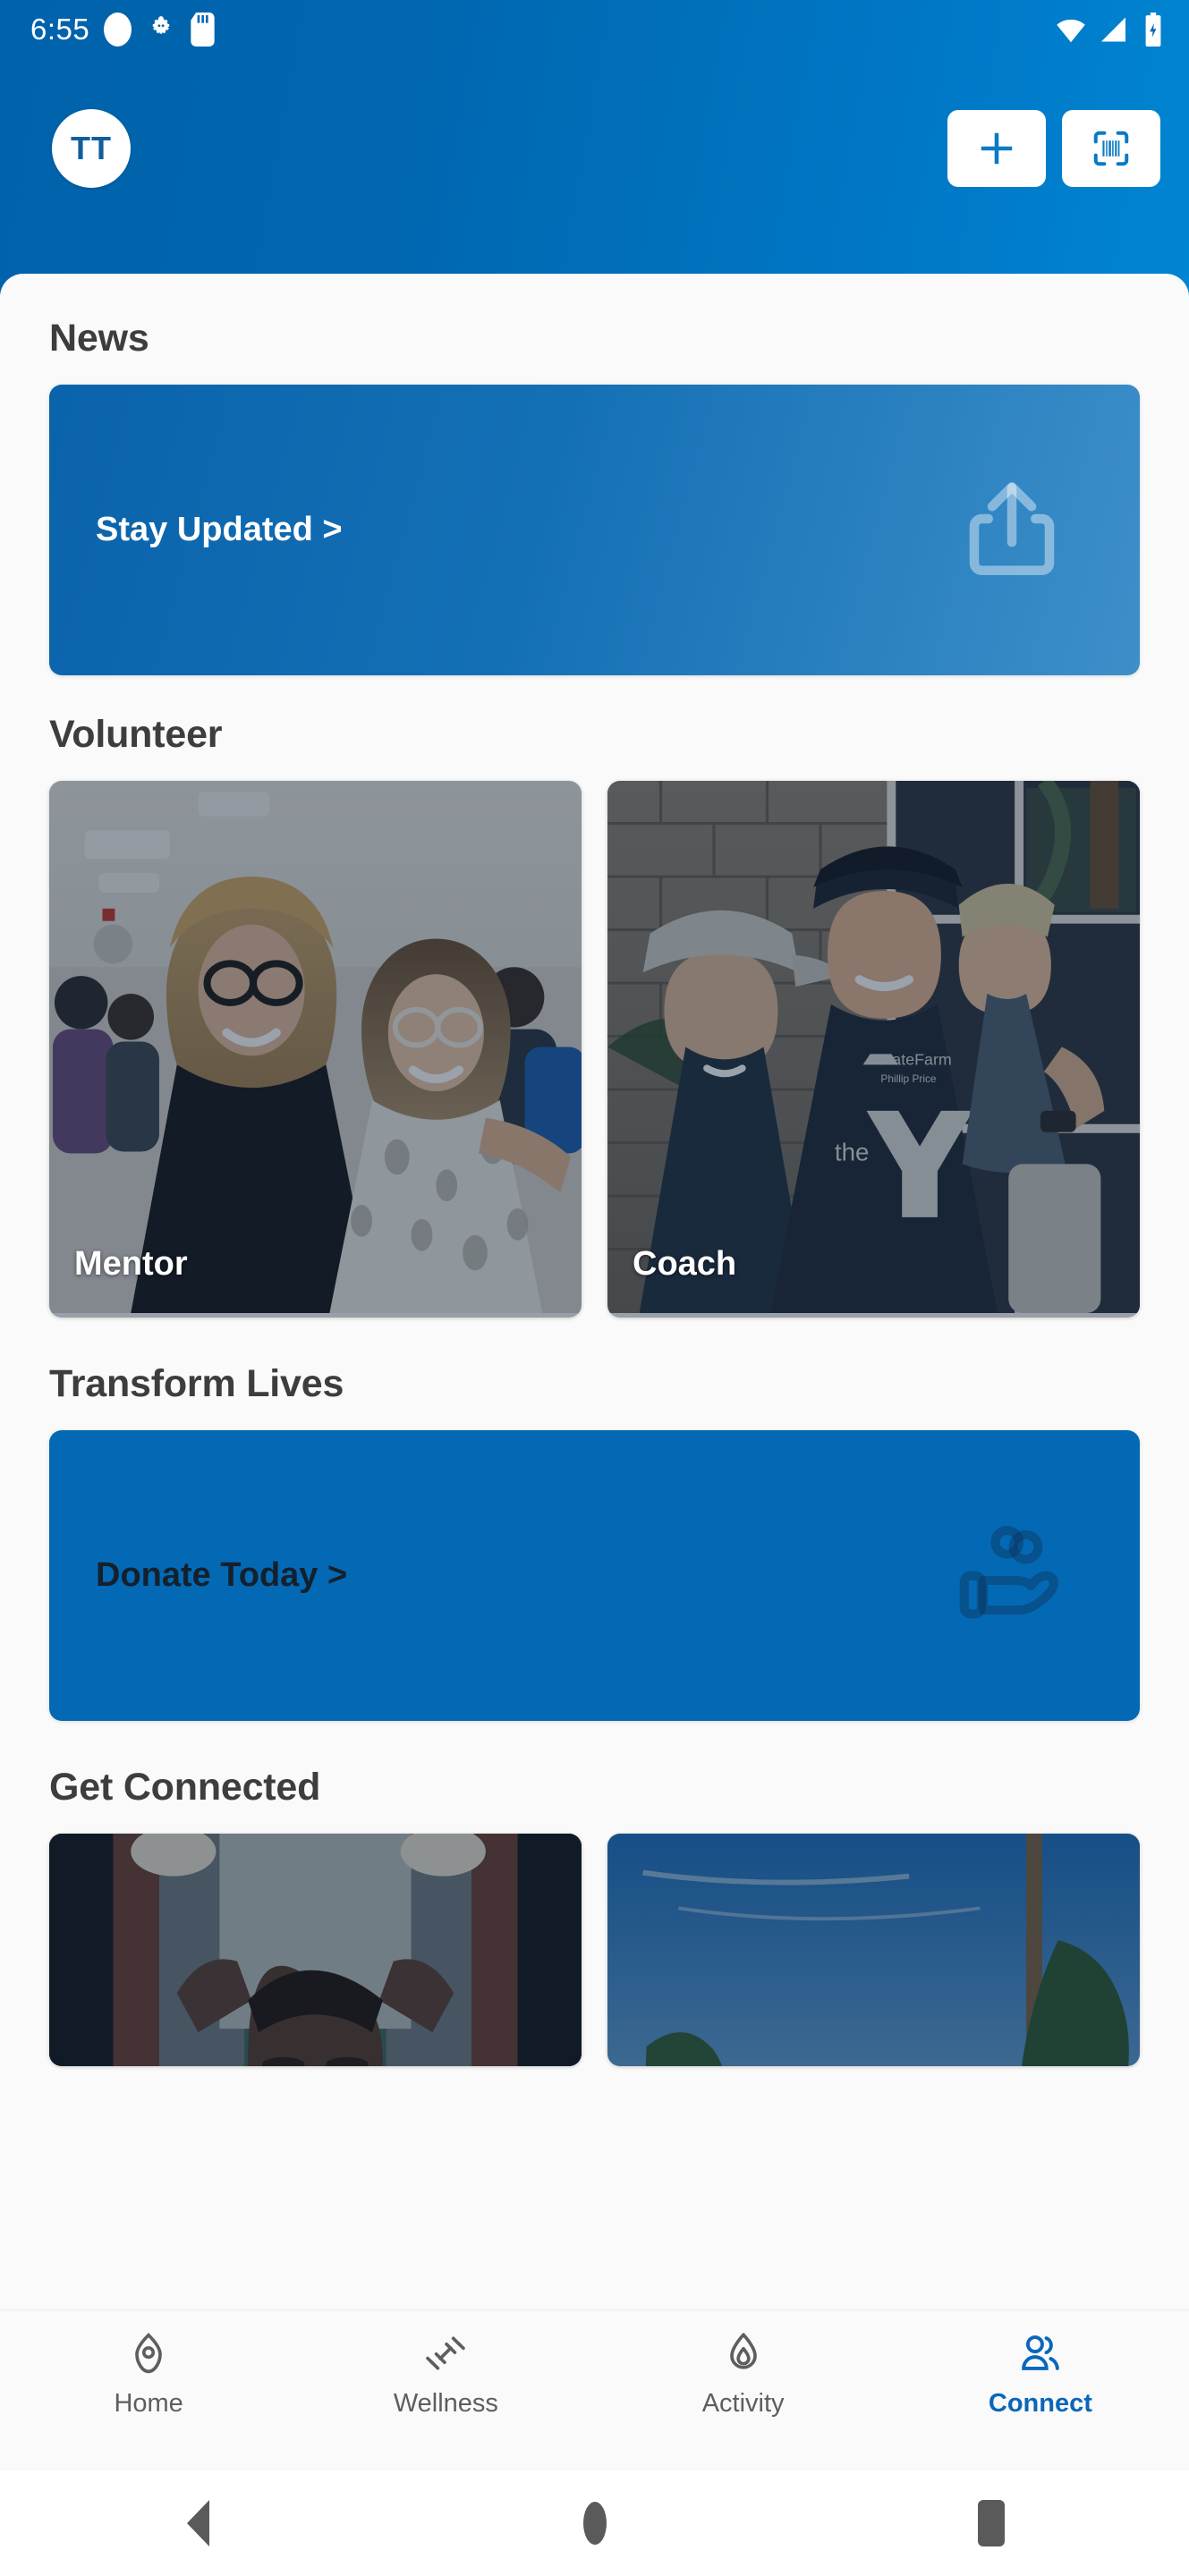  I want to click on coach-photo-overlay, so click(873, 1049).